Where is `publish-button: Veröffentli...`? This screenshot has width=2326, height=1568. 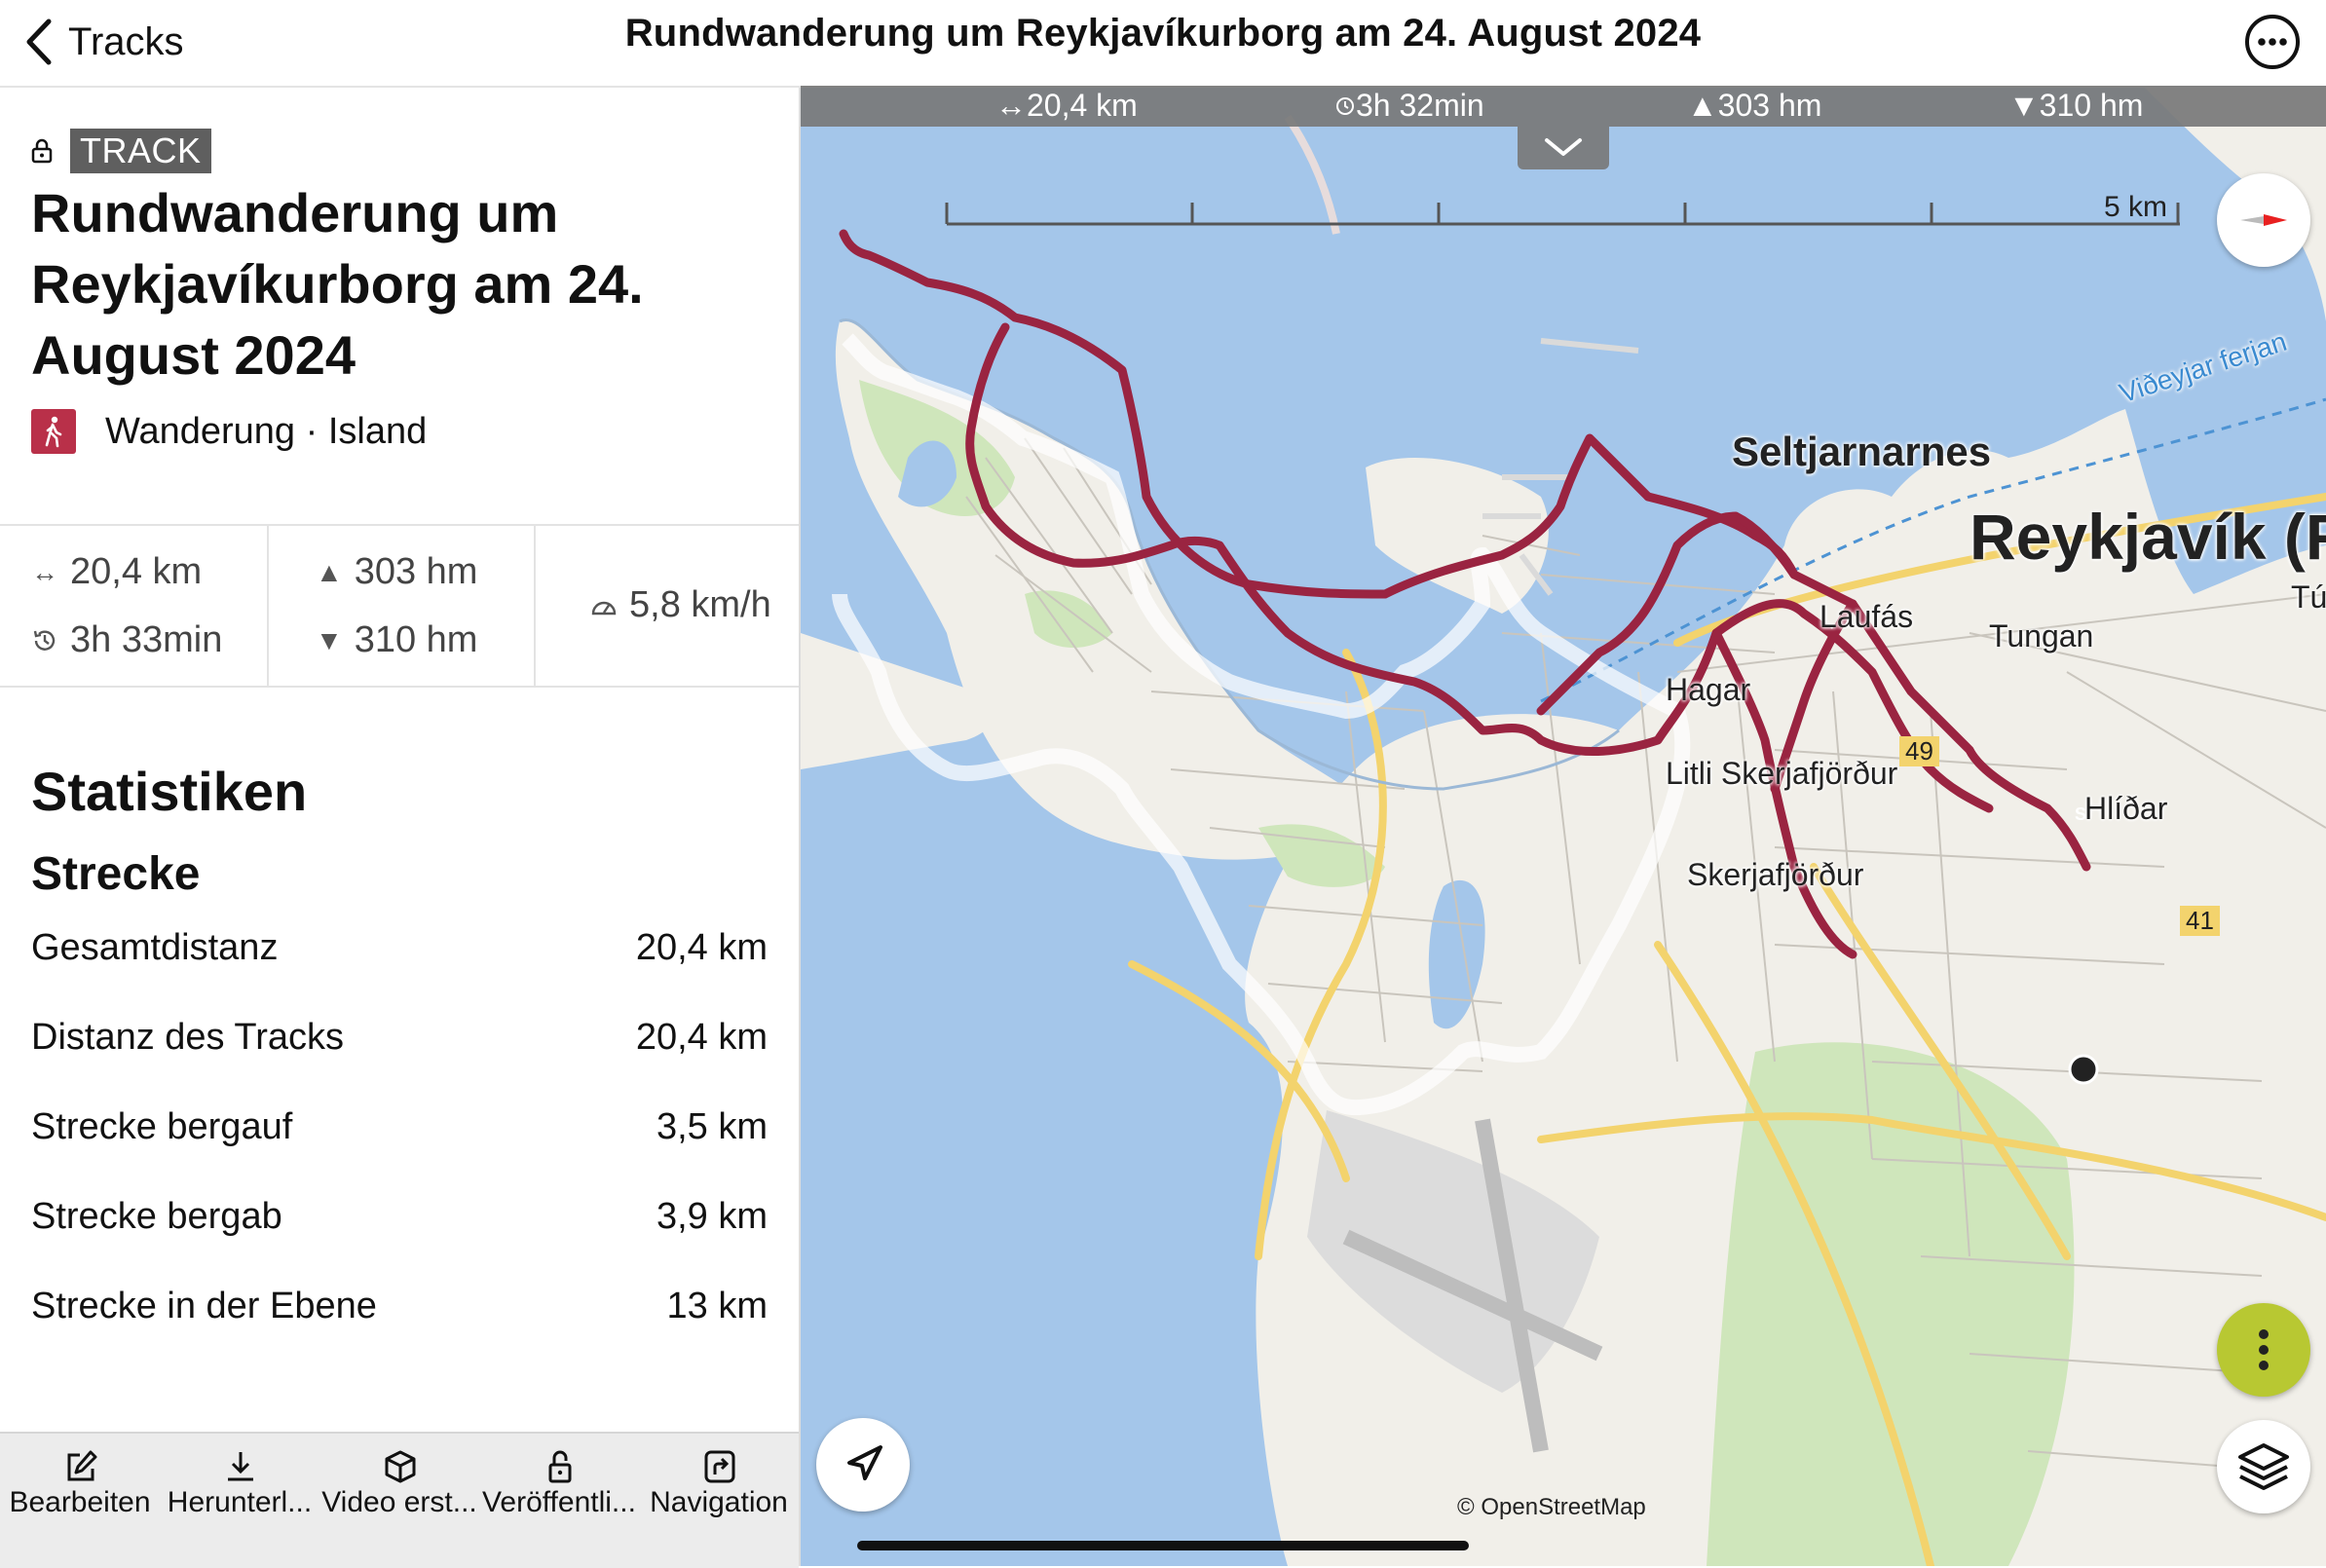 publish-button: Veröffentli... is located at coordinates (559, 1501).